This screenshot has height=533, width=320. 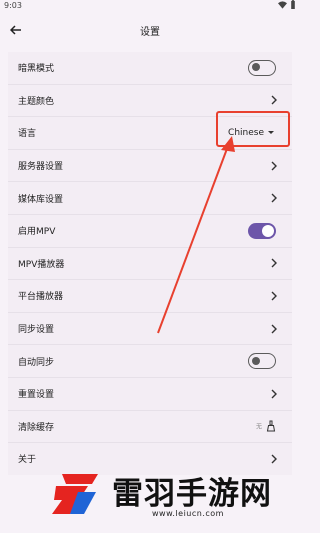 What do you see at coordinates (196, 235) in the screenshot?
I see `annotation-arrow` at bounding box center [196, 235].